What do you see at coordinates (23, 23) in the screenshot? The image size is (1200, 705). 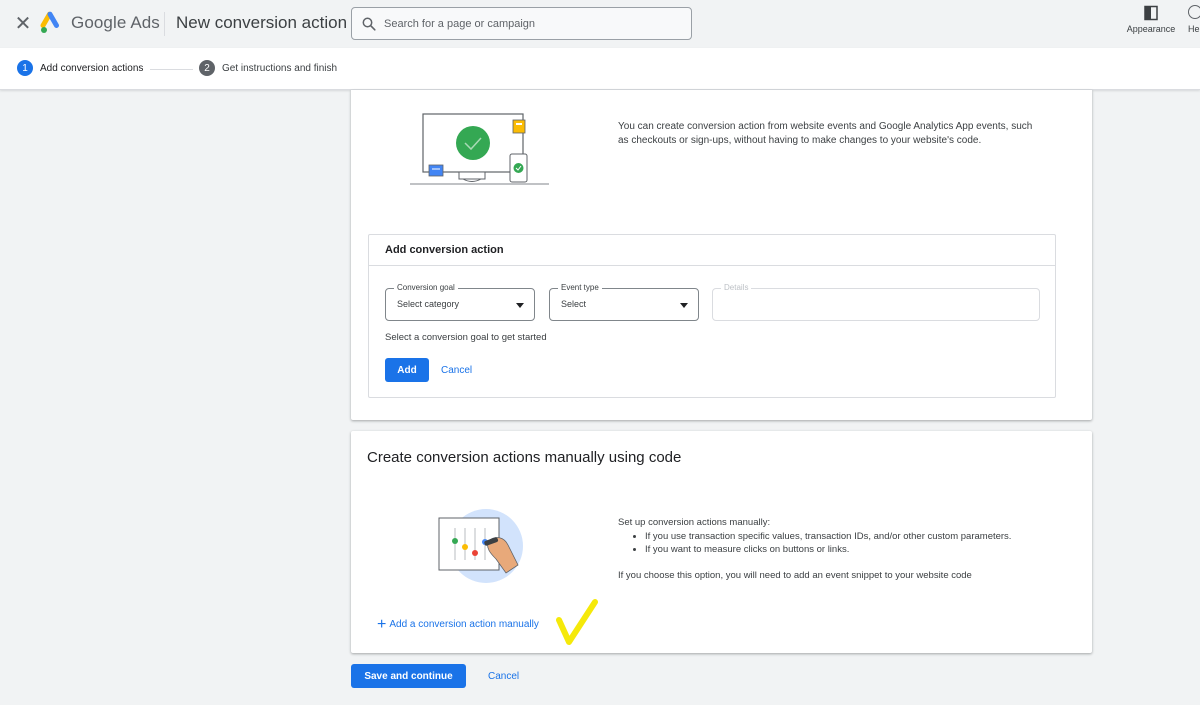 I see `close-icon: ✕` at bounding box center [23, 23].